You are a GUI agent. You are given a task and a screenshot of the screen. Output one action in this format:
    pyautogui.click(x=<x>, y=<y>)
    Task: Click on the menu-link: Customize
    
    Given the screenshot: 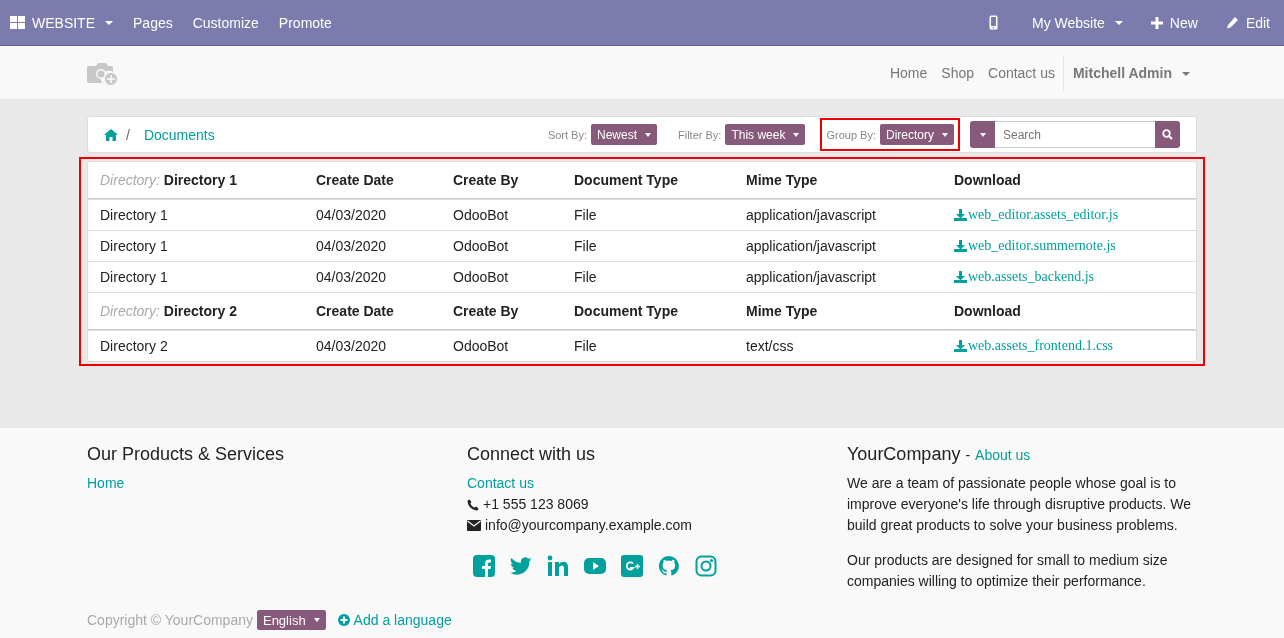 What is the action you would take?
    pyautogui.click(x=225, y=22)
    